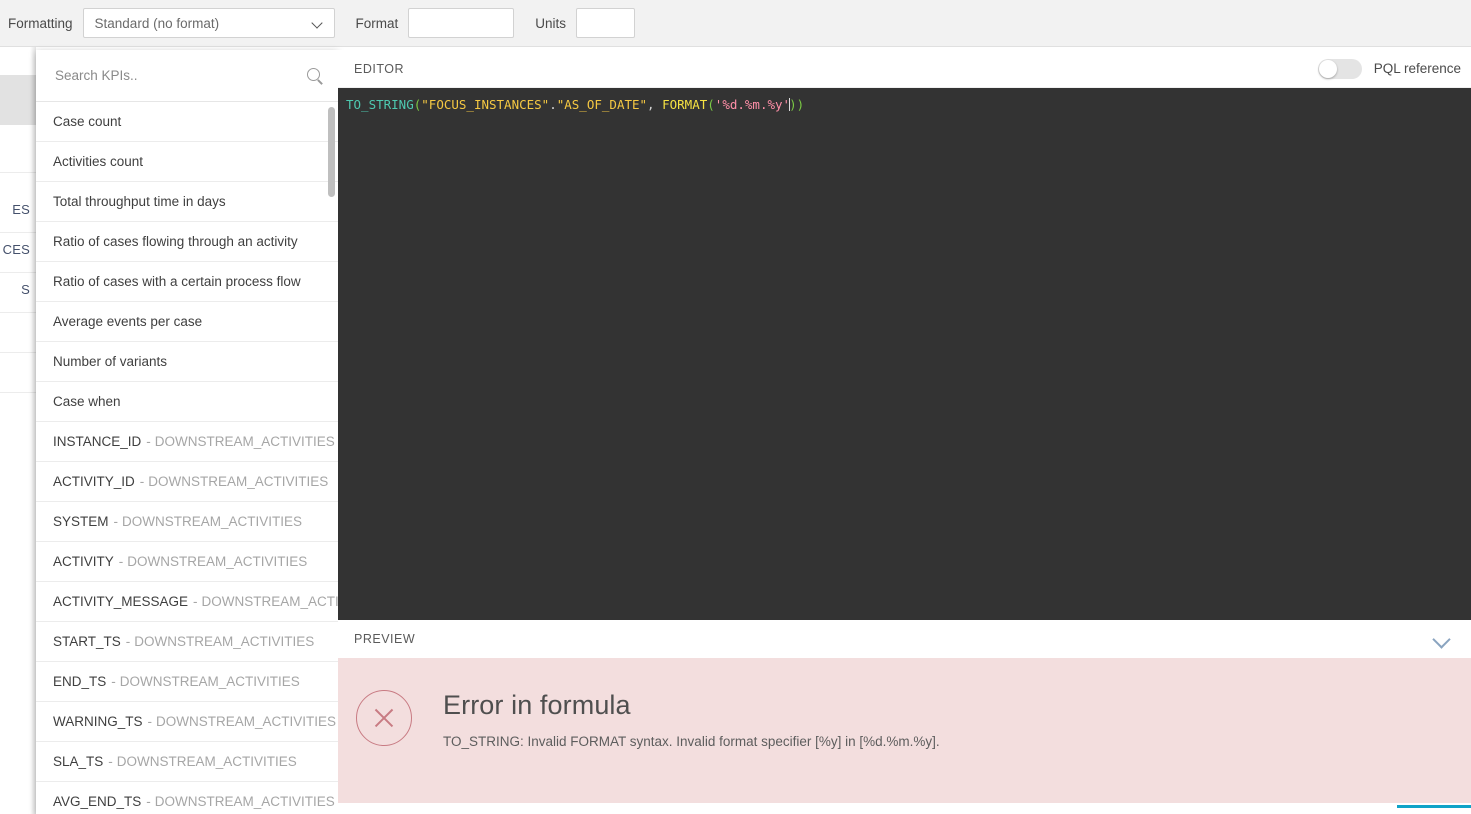  What do you see at coordinates (121, 601) in the screenshot?
I see `kpi-item-field: ACTIVITY_MESSAGE` at bounding box center [121, 601].